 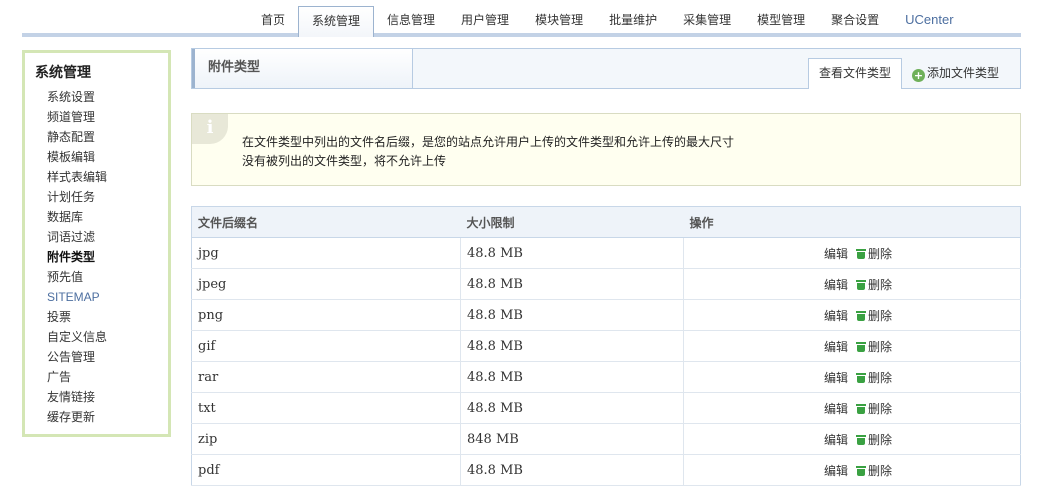 I want to click on table-row: jpeg 48.8 MB 编辑 删除, so click(x=606, y=284).